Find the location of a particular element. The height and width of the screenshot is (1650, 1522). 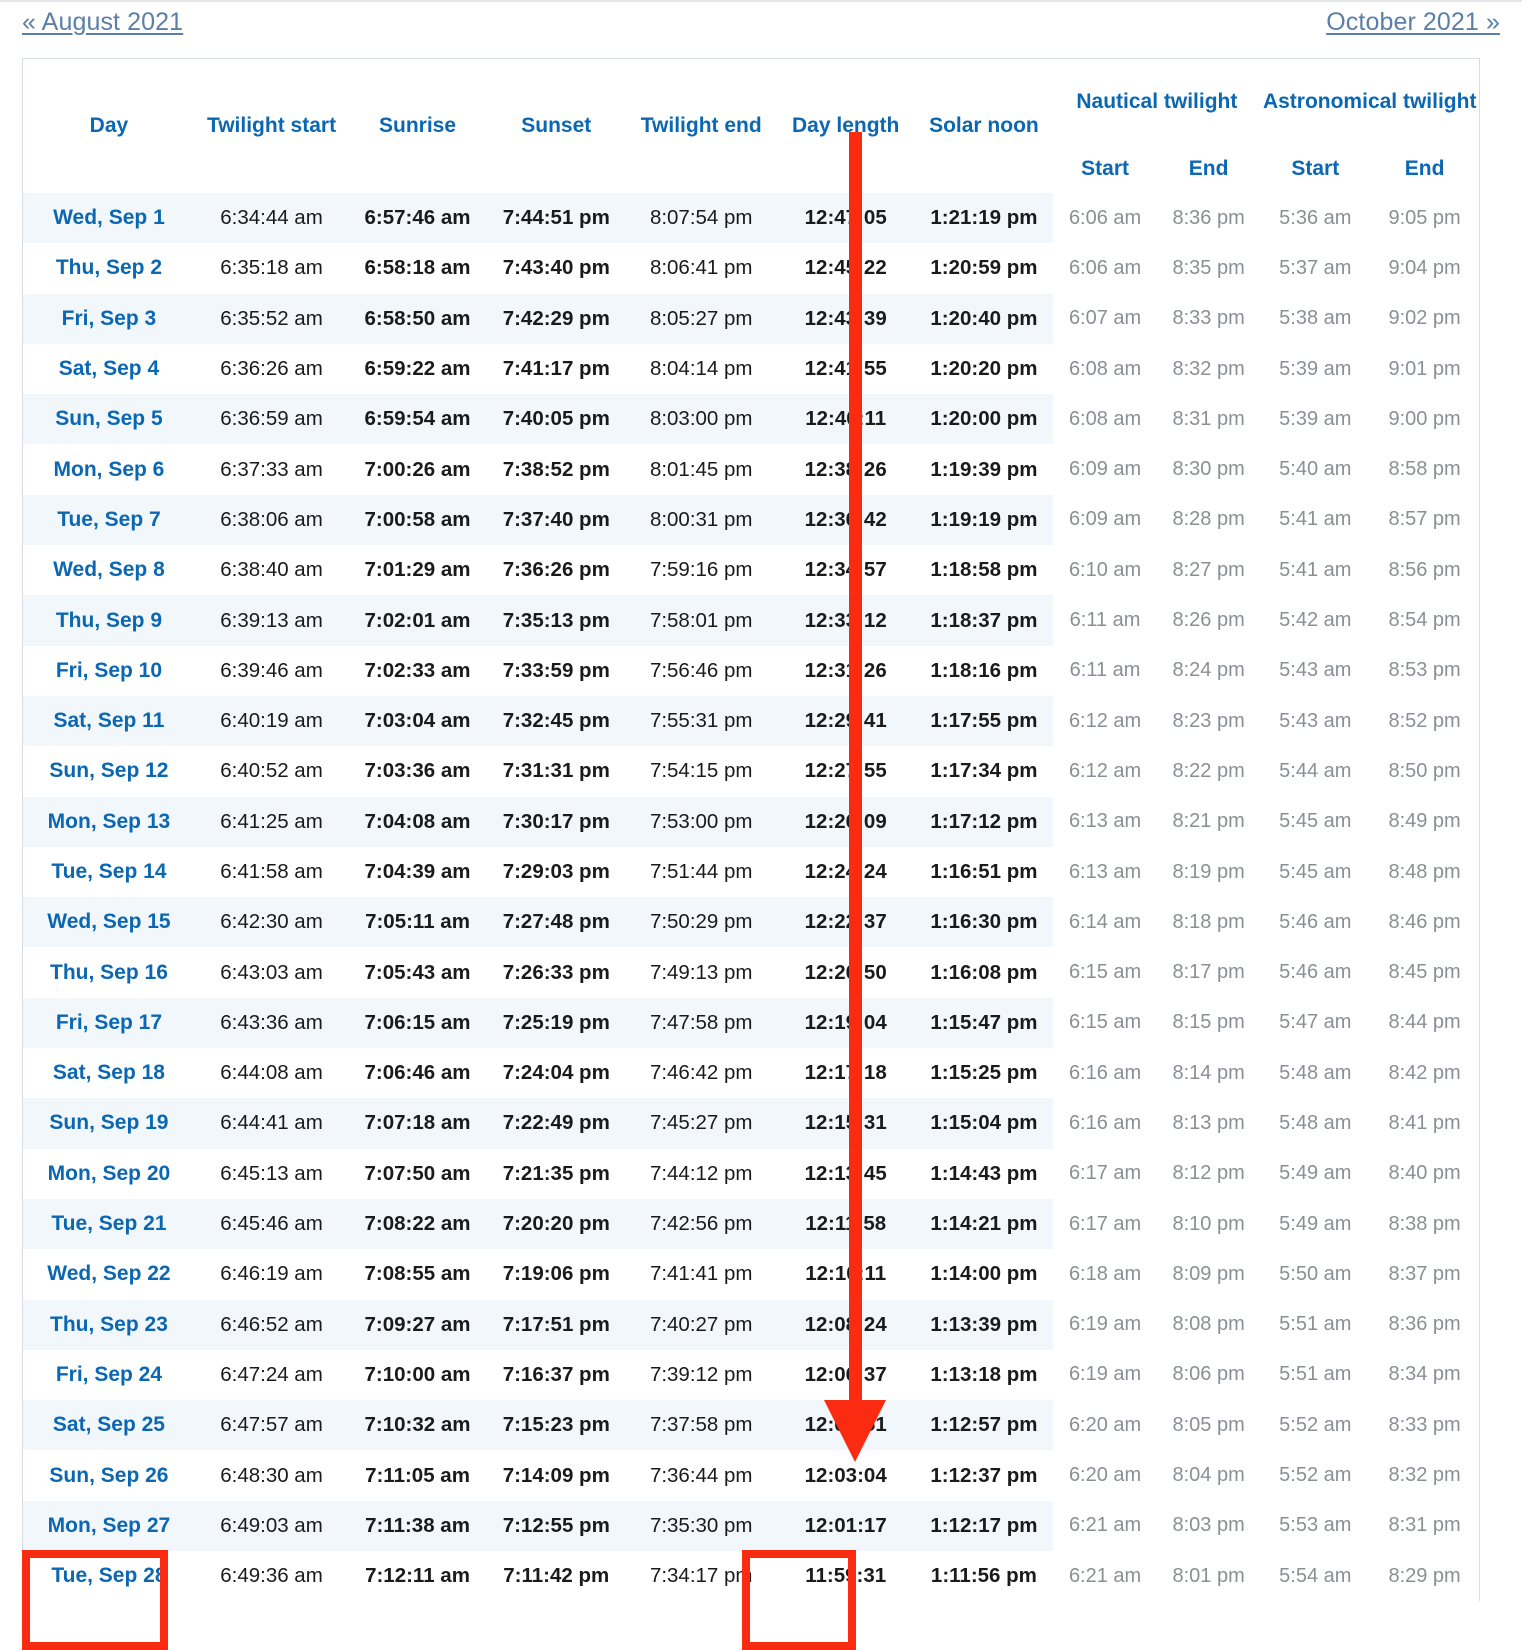

month-navigation: « August 2021 October 2021 » is located at coordinates (761, 23).